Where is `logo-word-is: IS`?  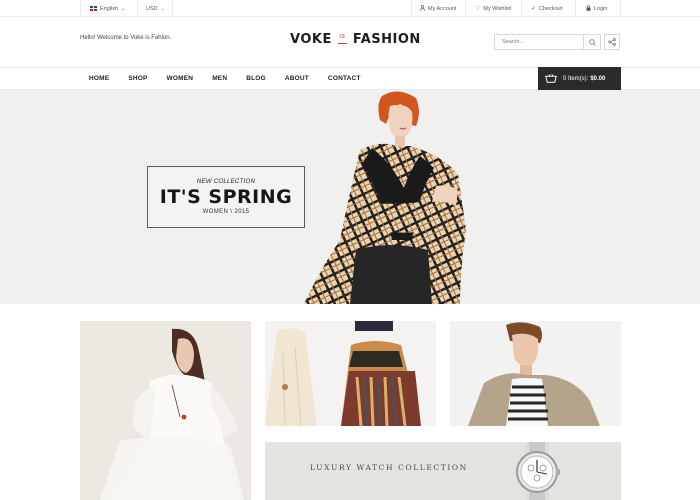
logo-word-is: IS is located at coordinates (342, 39).